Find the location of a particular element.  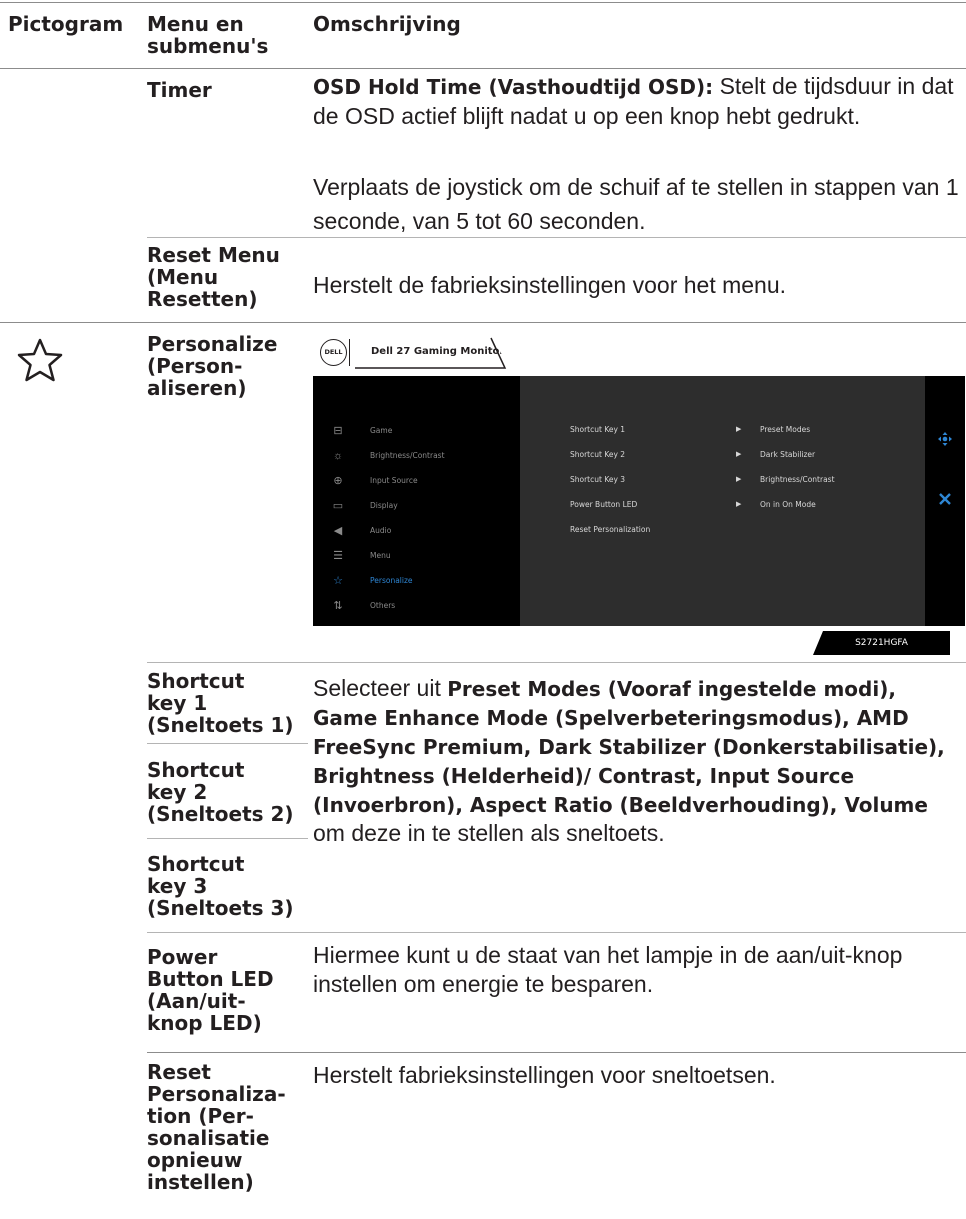

top-rule is located at coordinates (483, 2).